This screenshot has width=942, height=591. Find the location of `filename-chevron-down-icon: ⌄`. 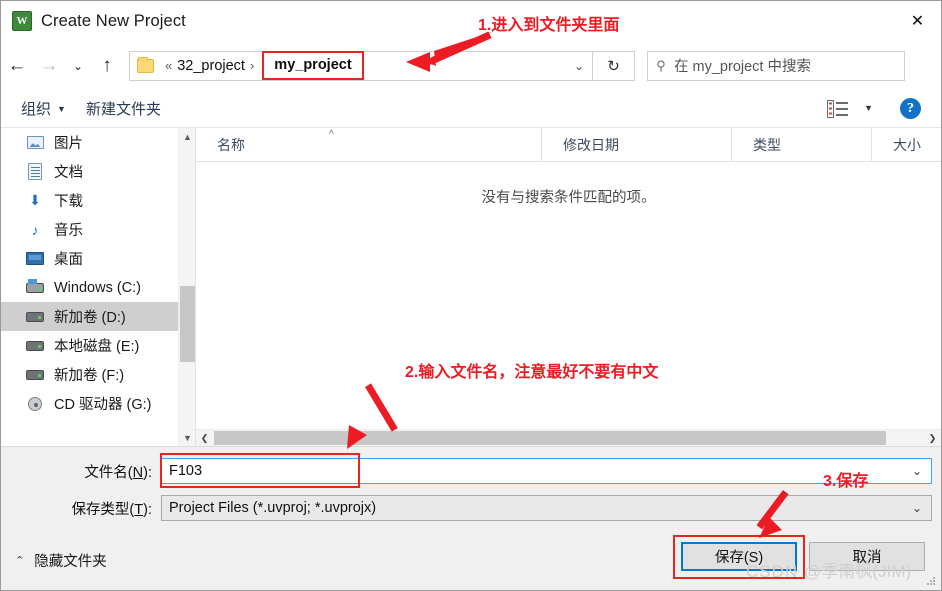

filename-chevron-down-icon: ⌄ is located at coordinates (917, 471).